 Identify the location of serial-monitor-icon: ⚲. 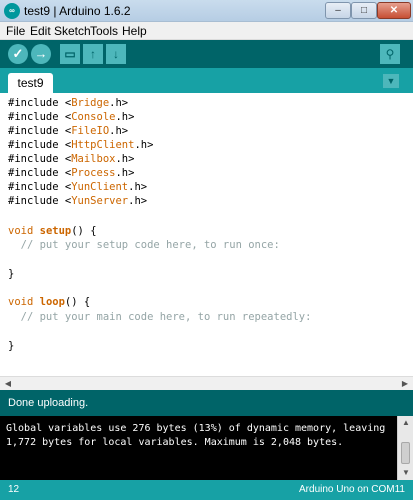
(390, 54).